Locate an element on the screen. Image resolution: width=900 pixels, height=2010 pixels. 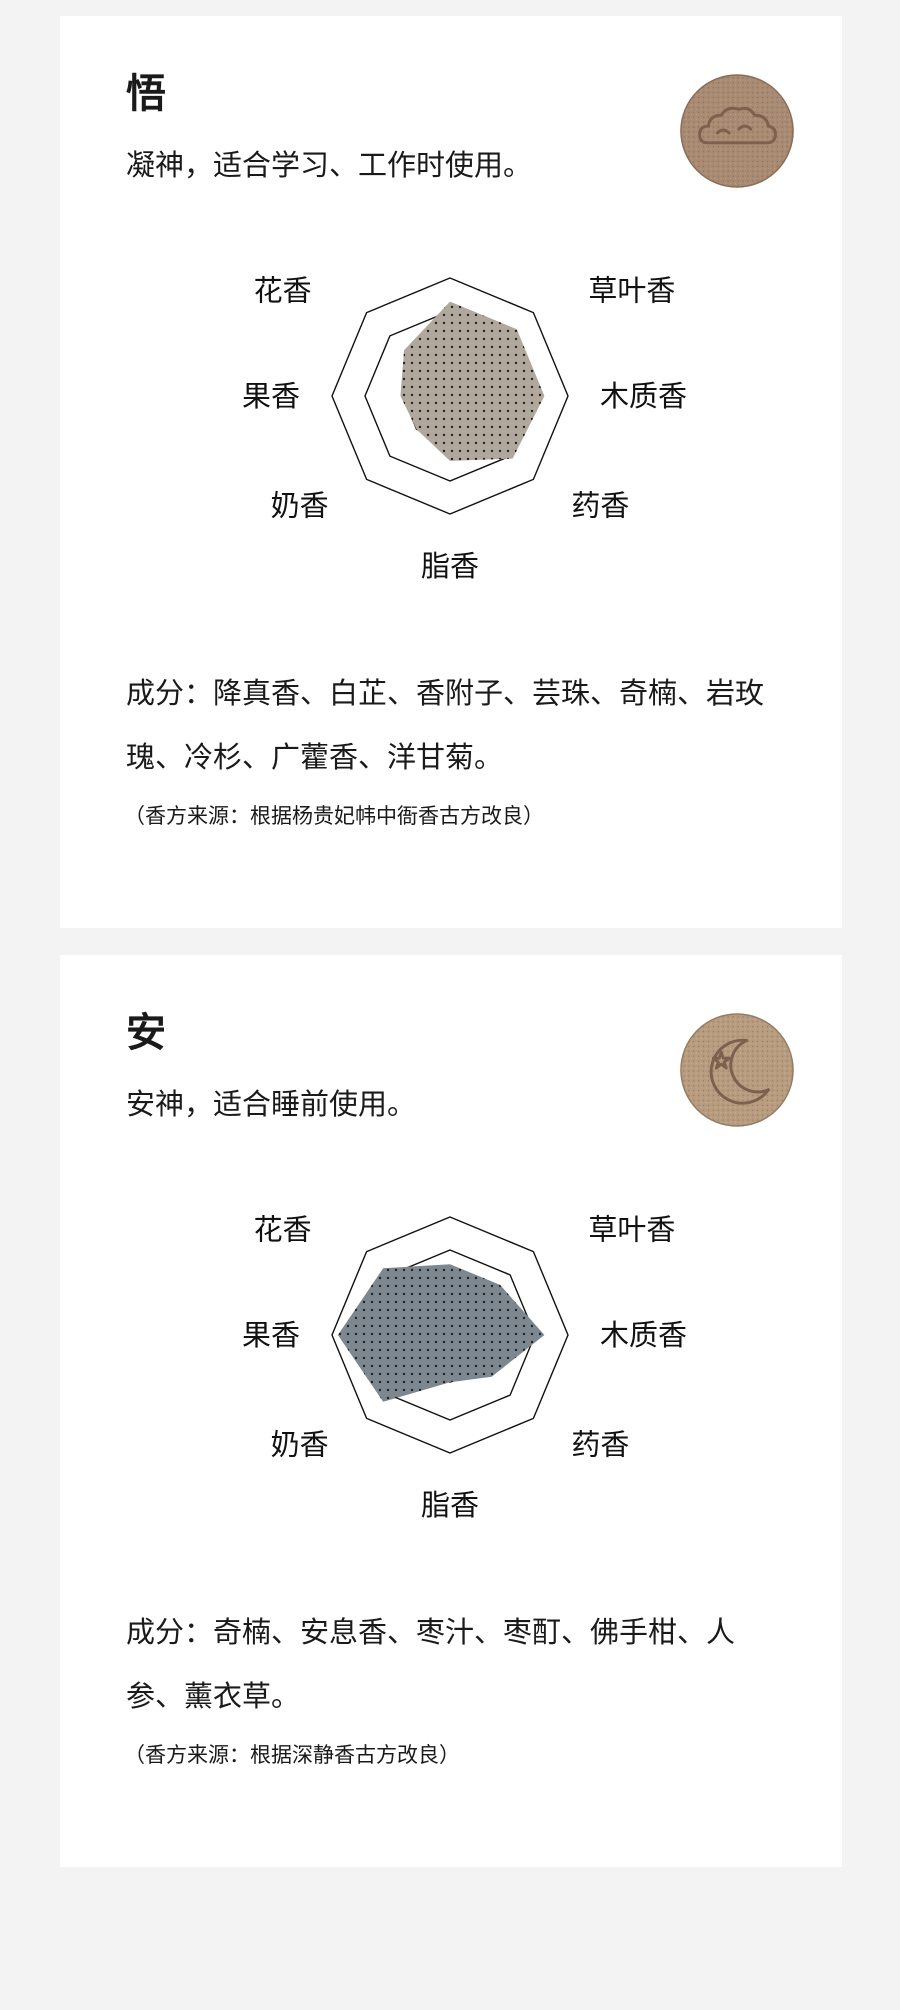
ingredients-text: 成分：降真香、白芷、香附子、芸珠、奇楠、岩玫瑰、冷杉、广藿香、洋甘菊。 is located at coordinates (445, 725).